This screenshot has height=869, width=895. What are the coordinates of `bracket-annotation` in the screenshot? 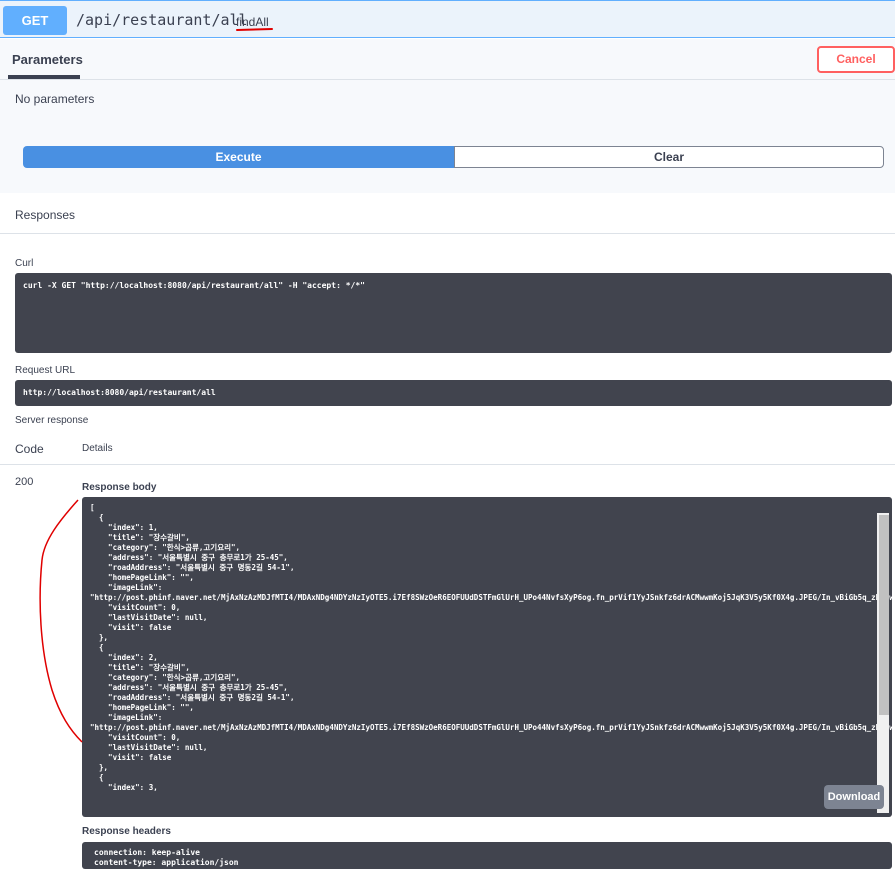 It's located at (61, 621).